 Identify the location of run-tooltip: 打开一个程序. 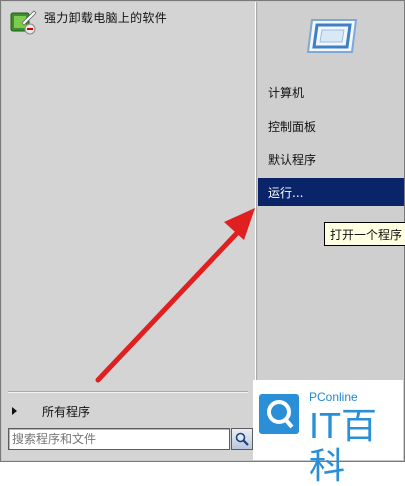
(364, 234).